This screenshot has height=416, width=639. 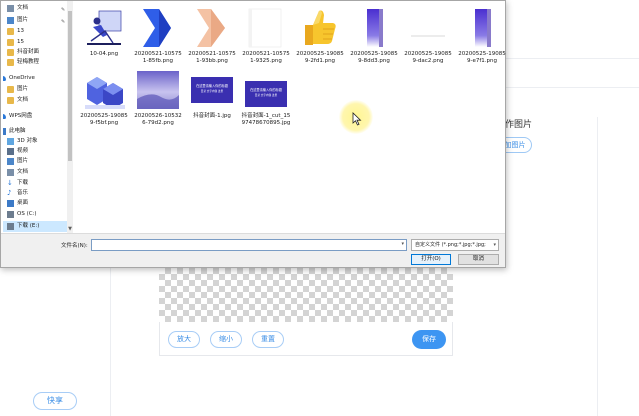 What do you see at coordinates (10, 183) in the screenshot?
I see `download-icon: ↓` at bounding box center [10, 183].